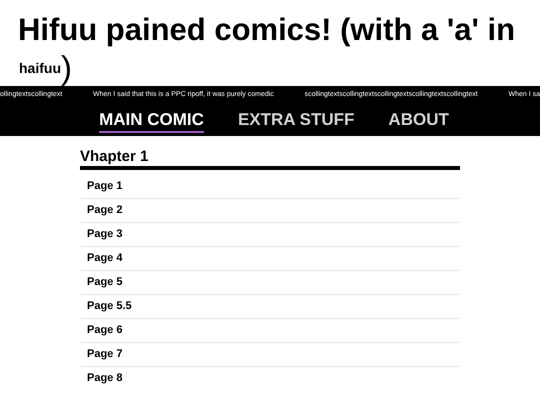 The image size is (540, 405). I want to click on site-title-small: haifuu, so click(40, 68).